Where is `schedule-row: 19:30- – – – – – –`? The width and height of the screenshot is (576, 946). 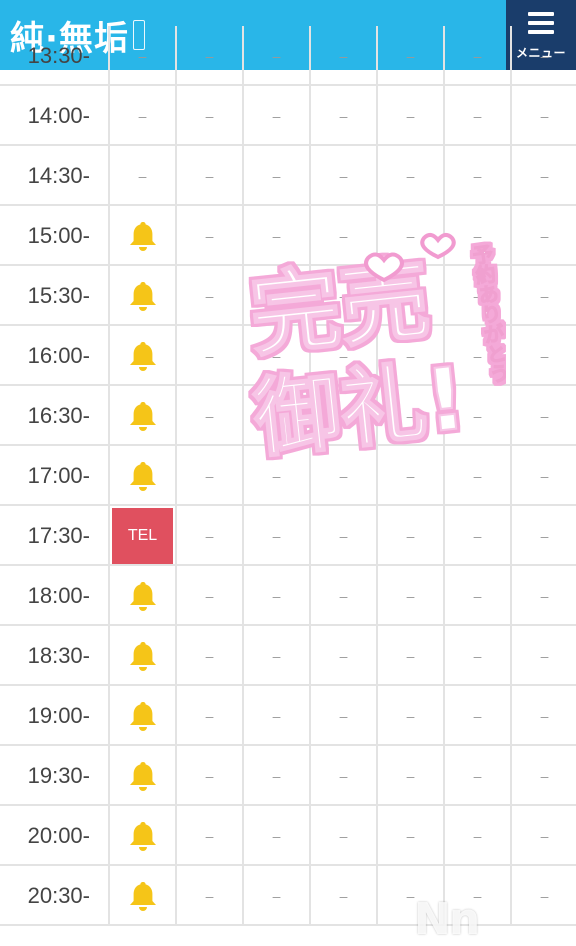 schedule-row: 19:30- – – – – – – is located at coordinates (288, 776).